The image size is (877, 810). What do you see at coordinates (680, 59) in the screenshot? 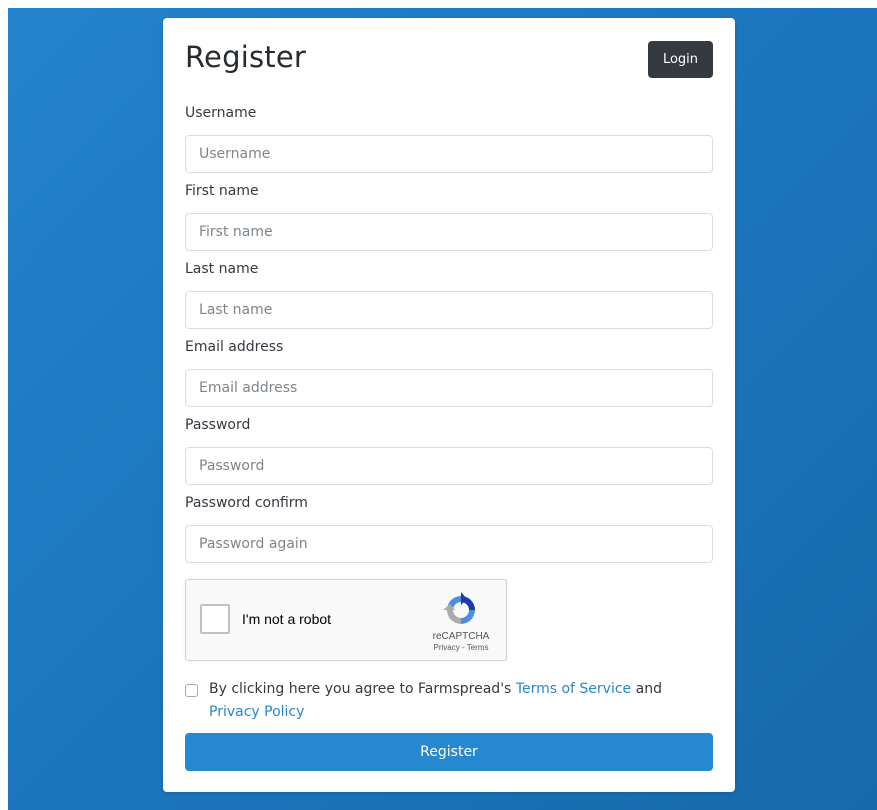
I see `login-button: Login` at bounding box center [680, 59].